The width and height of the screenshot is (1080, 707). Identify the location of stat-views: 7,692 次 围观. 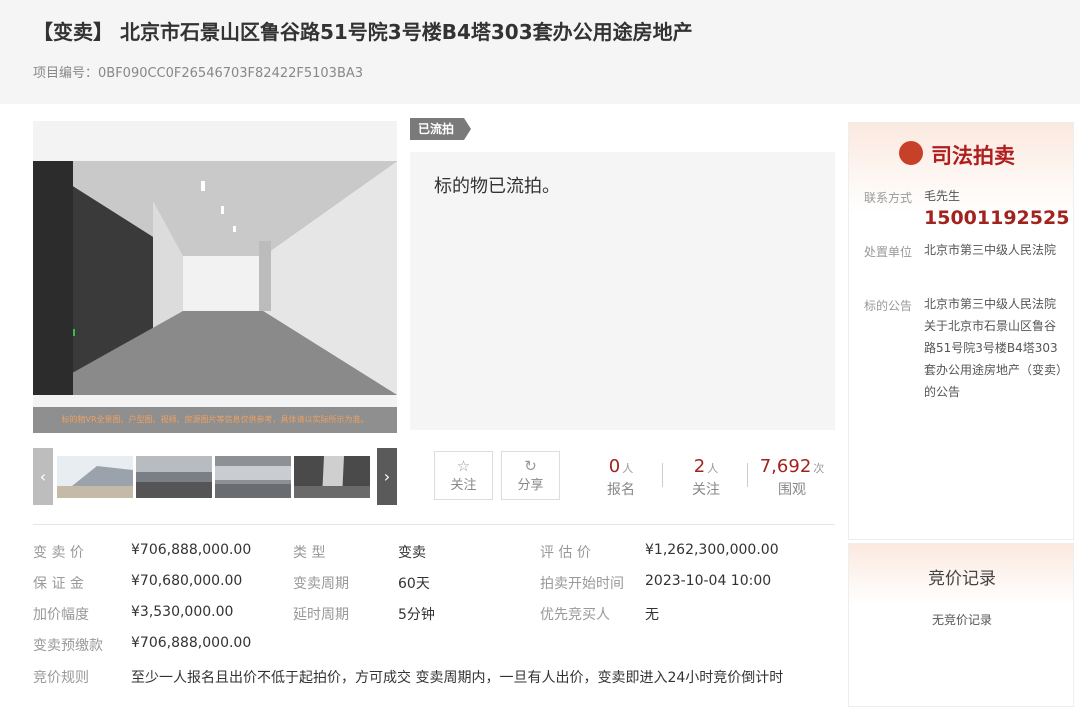
(792, 477).